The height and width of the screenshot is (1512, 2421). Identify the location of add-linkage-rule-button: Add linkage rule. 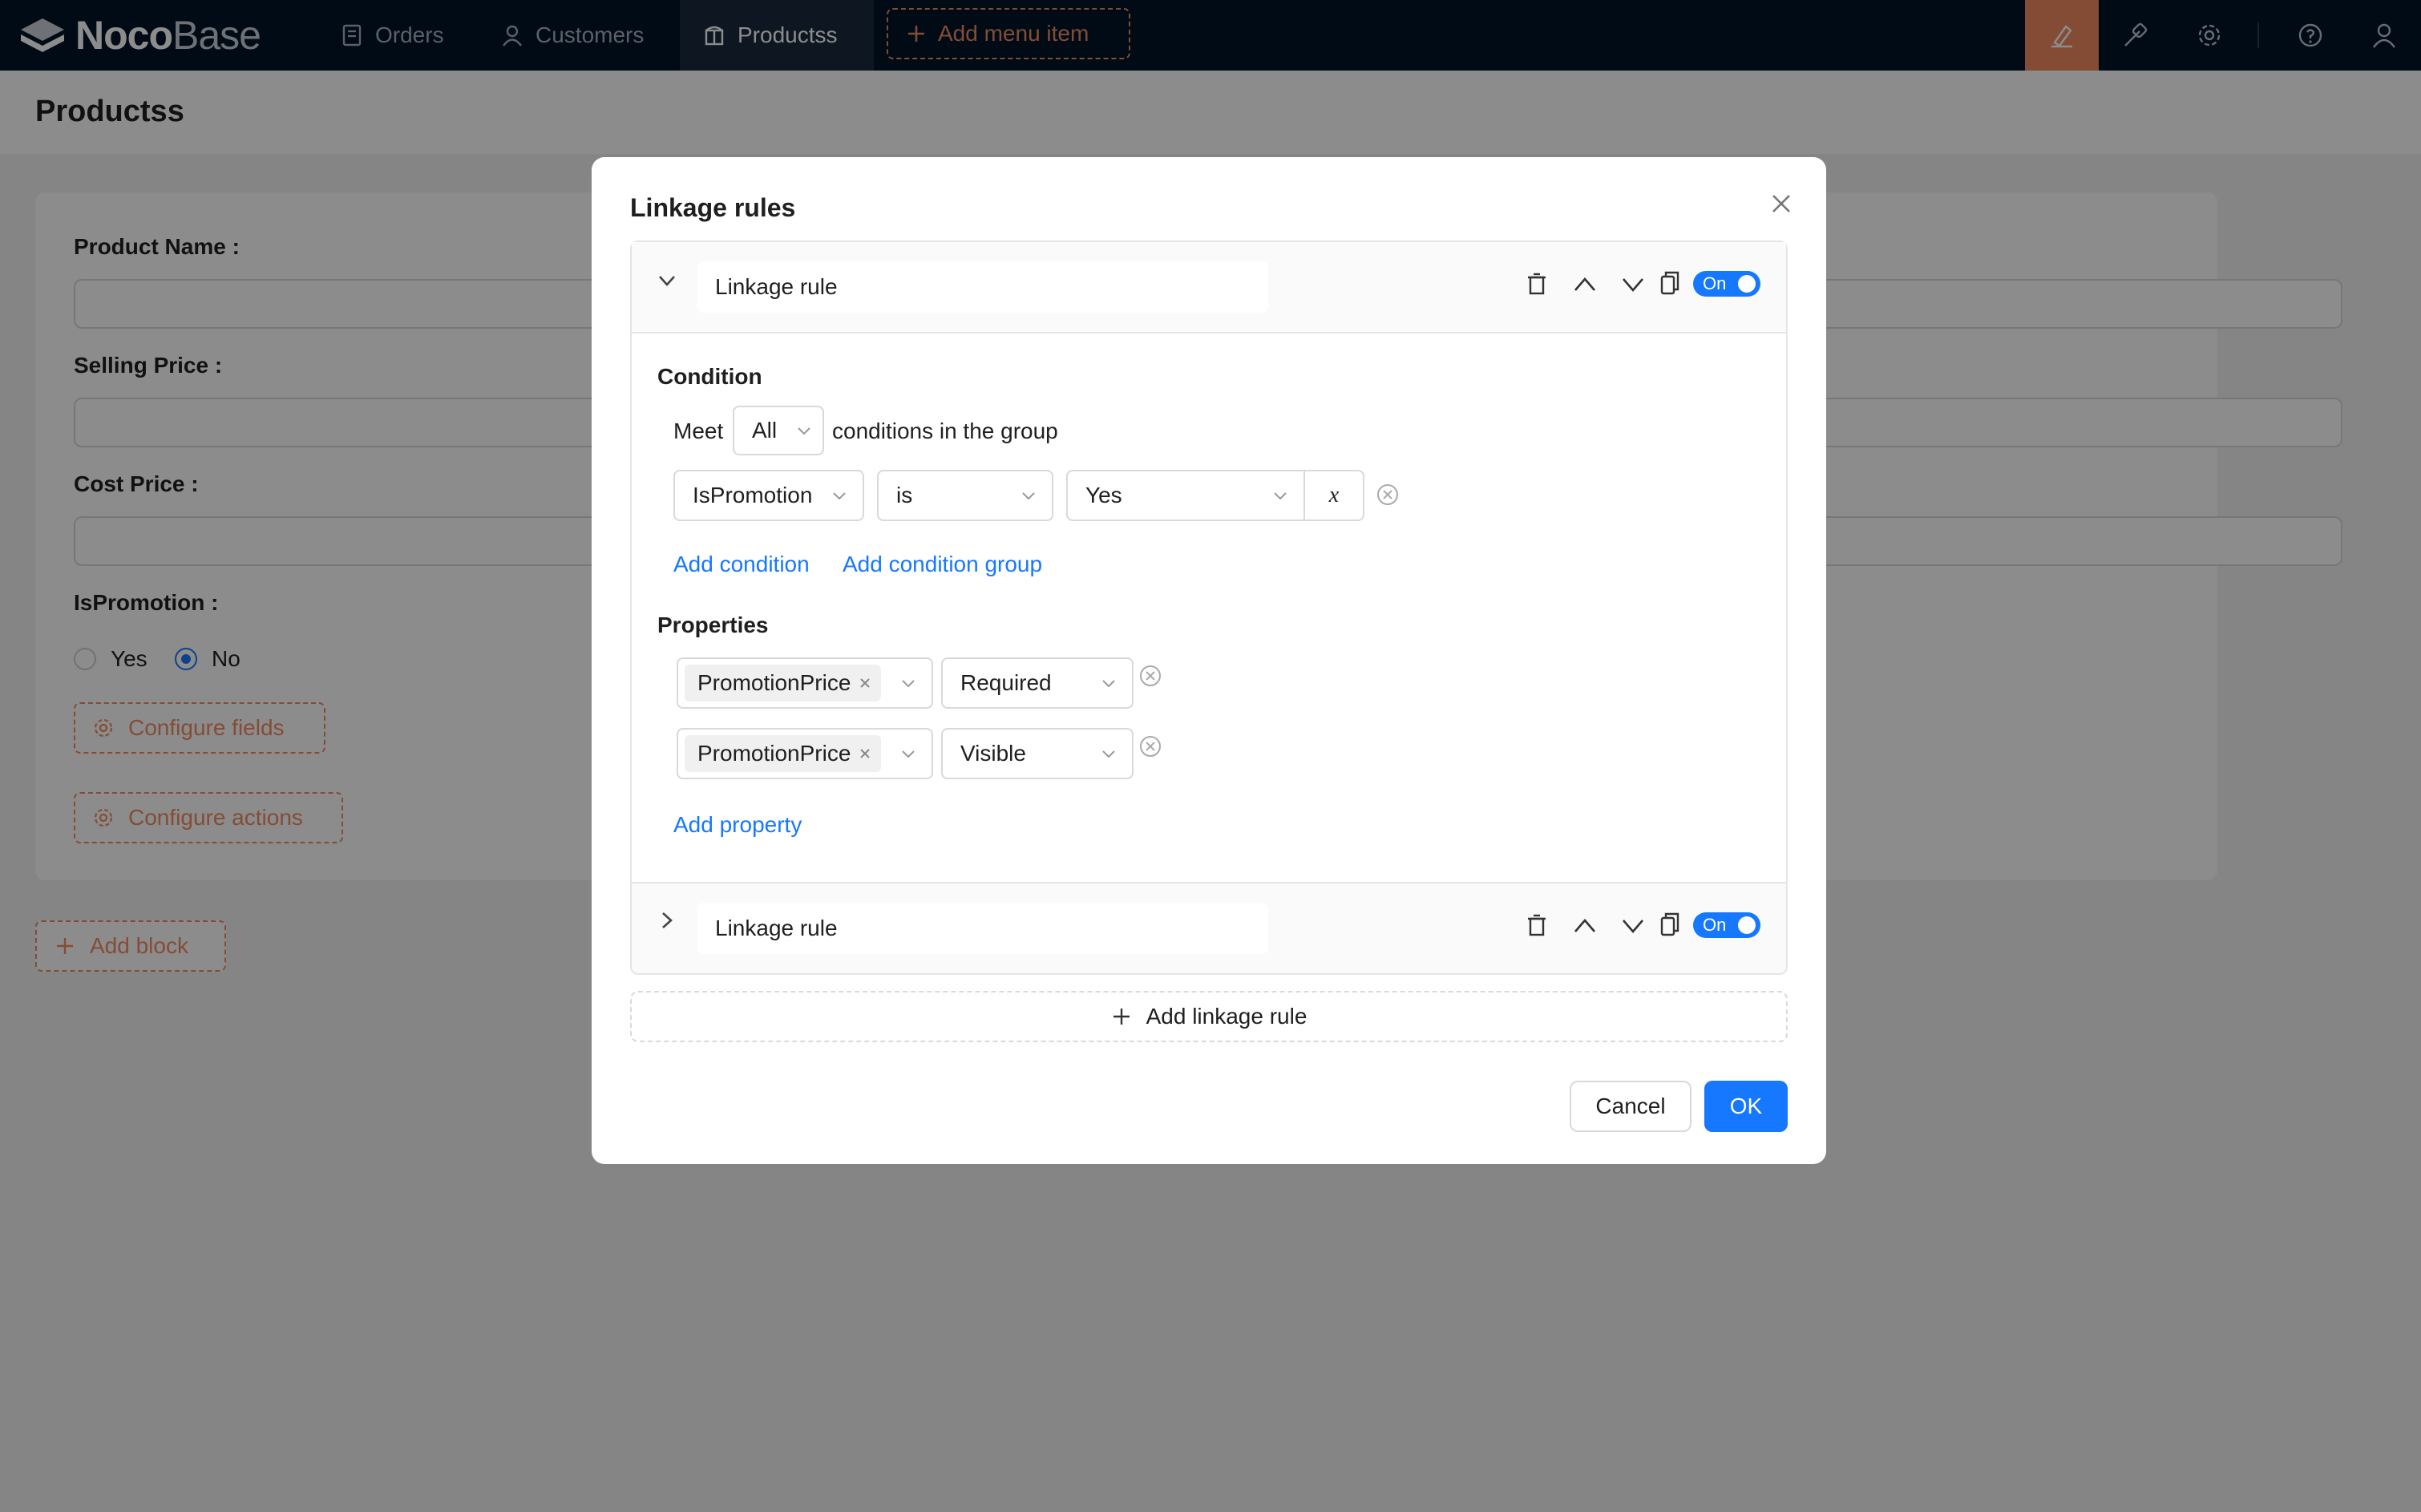
(1209, 1016).